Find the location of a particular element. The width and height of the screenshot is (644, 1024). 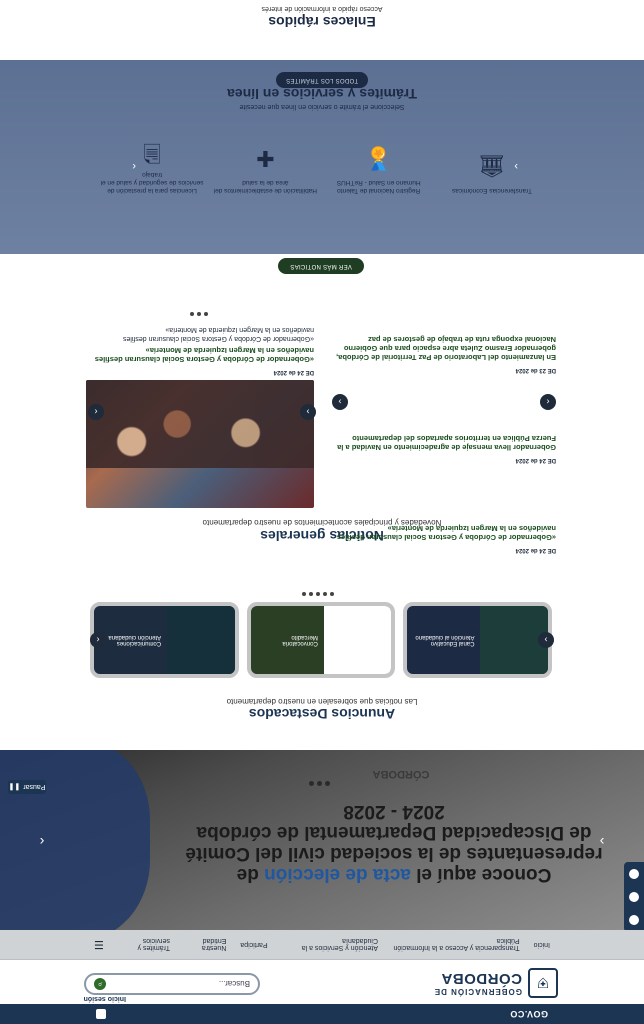

nav-item-tramites: Trámites y servicios is located at coordinates (144, 945).